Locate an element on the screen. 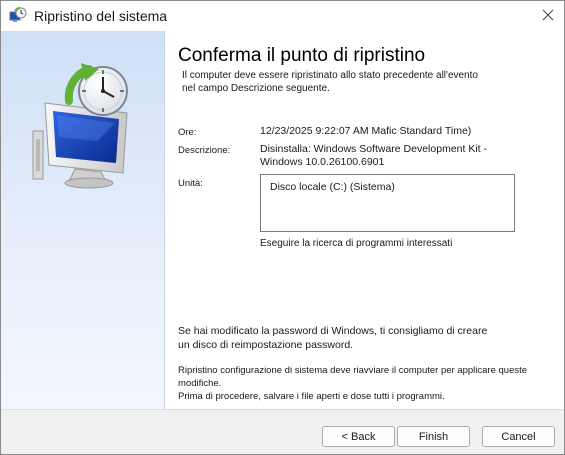 This screenshot has width=565, height=455. back-button: < Back is located at coordinates (358, 436).